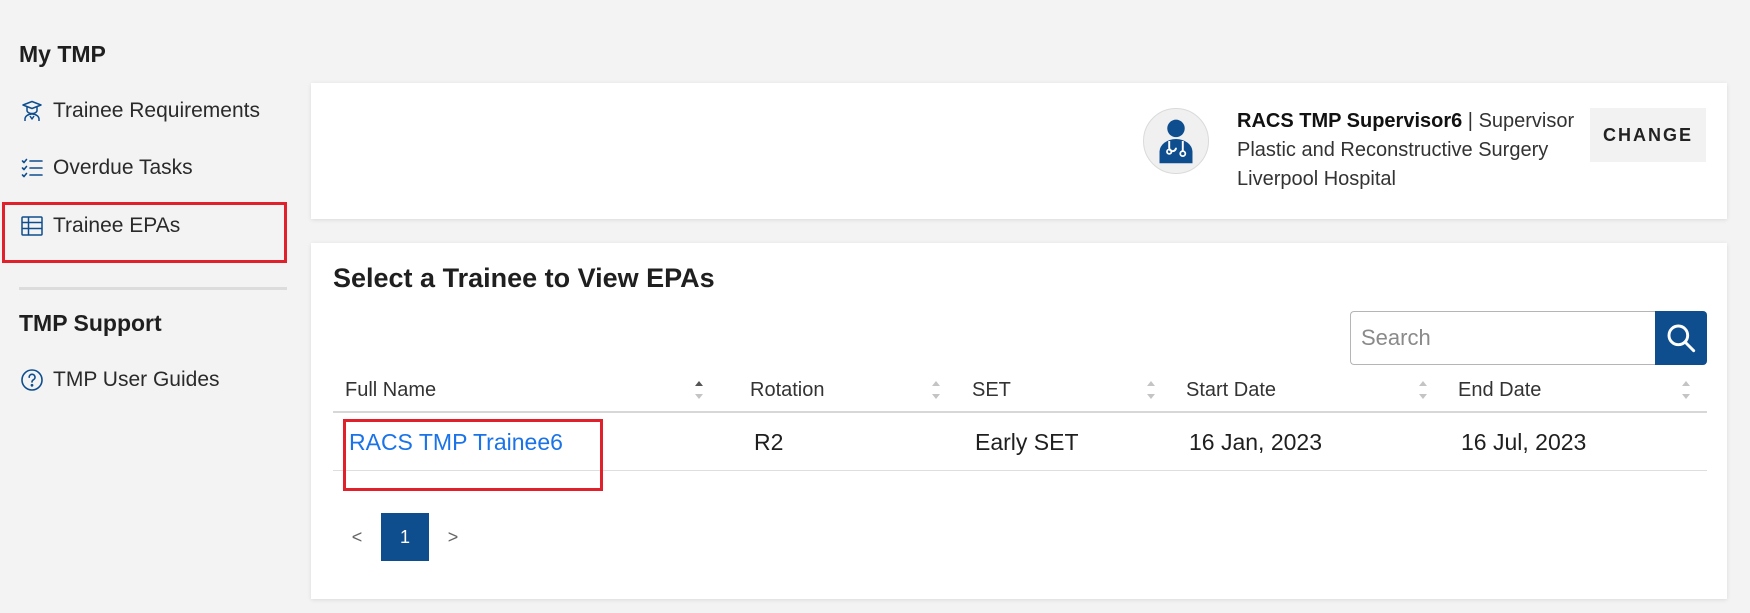  Describe the element at coordinates (1648, 135) in the screenshot. I see `change-button: CHANGE` at that location.